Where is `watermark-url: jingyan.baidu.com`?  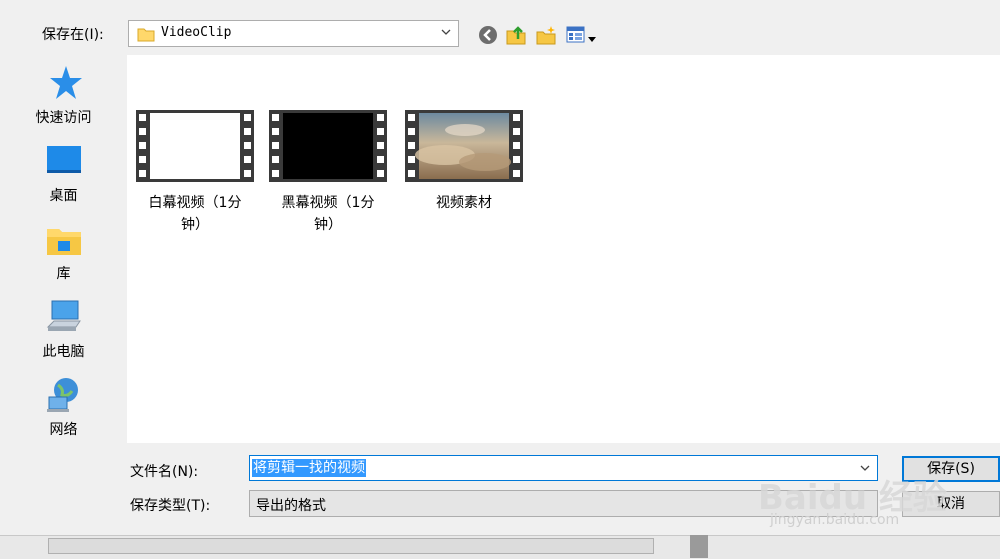 watermark-url: jingyan.baidu.com is located at coordinates (835, 520).